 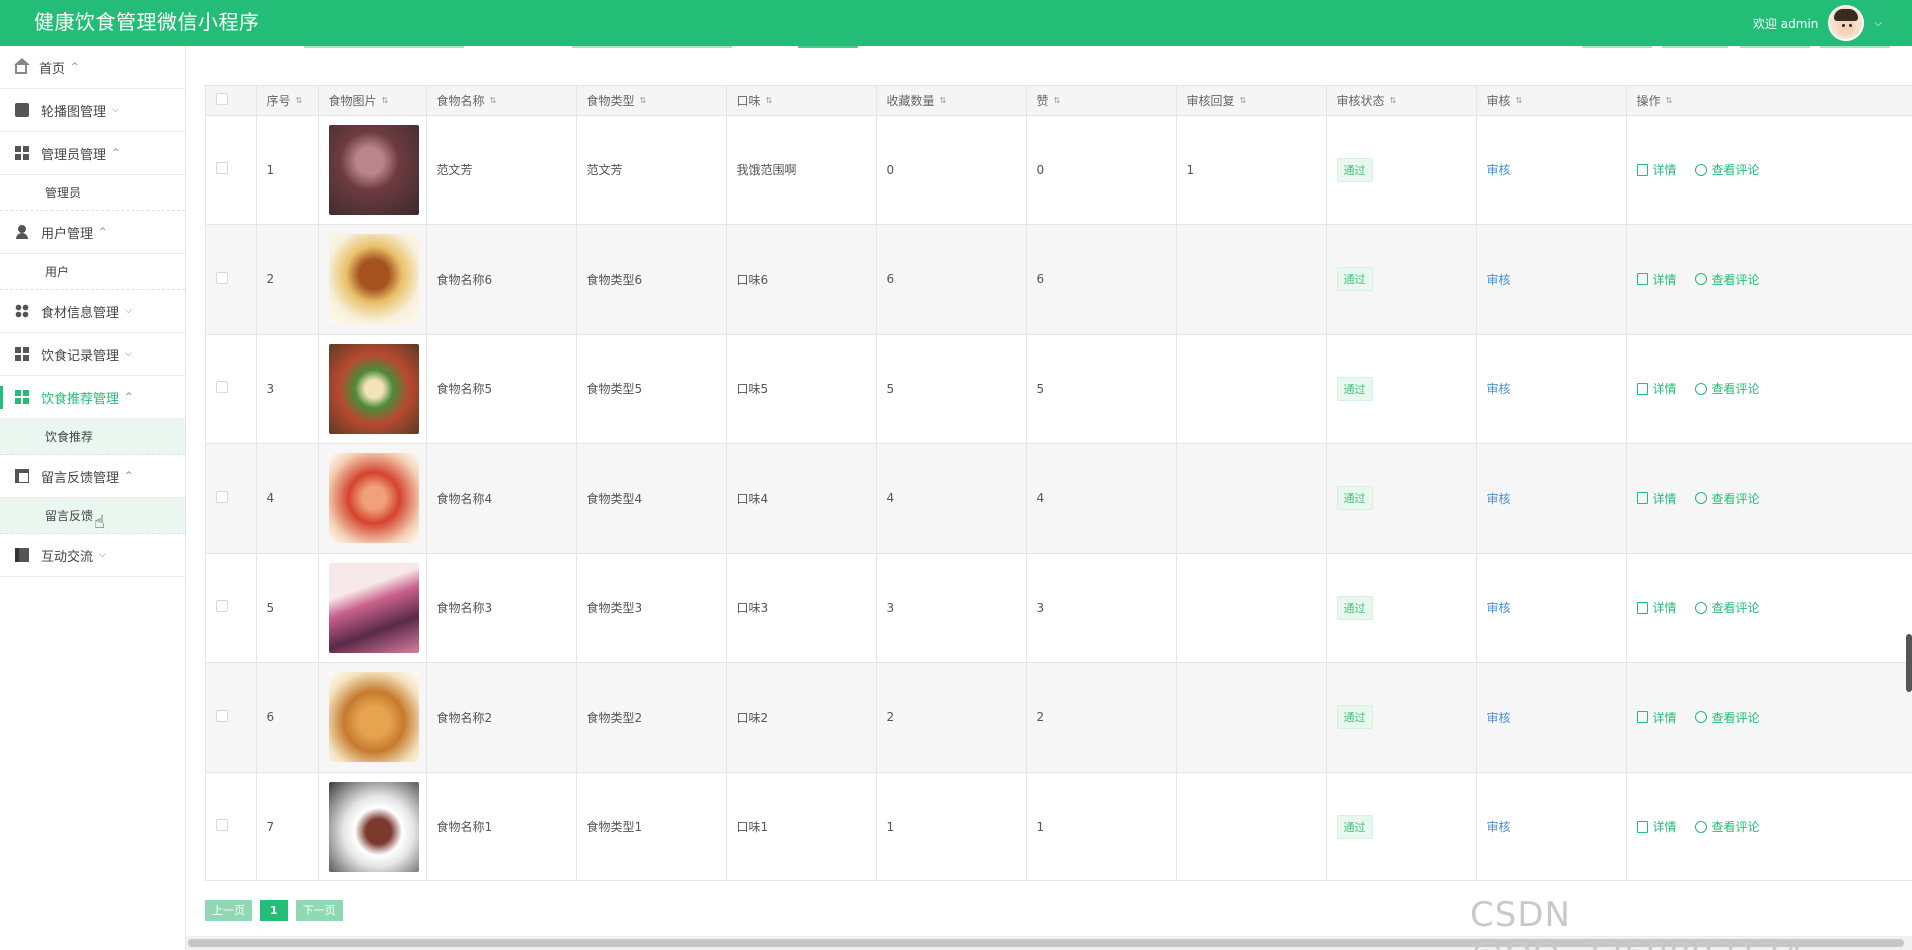 What do you see at coordinates (287, 170) in the screenshot?
I see `cell-no: 1` at bounding box center [287, 170].